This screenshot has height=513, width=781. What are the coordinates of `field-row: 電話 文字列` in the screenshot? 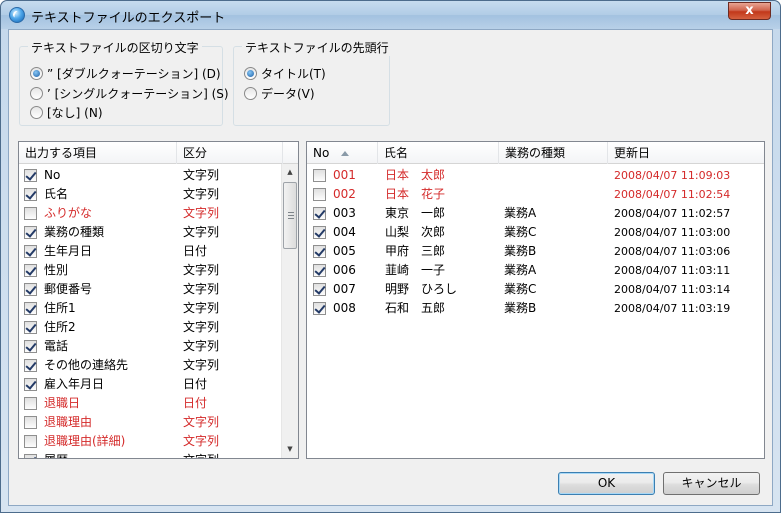 It's located at (158, 346).